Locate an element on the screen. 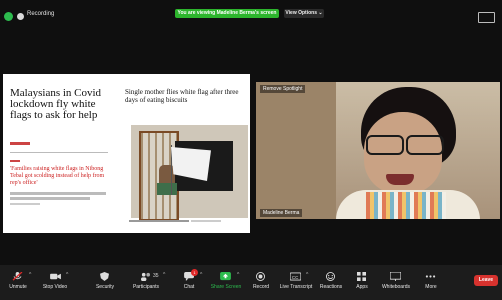 The height and width of the screenshot is (300, 502). speaker-mouth is located at coordinates (400, 179).